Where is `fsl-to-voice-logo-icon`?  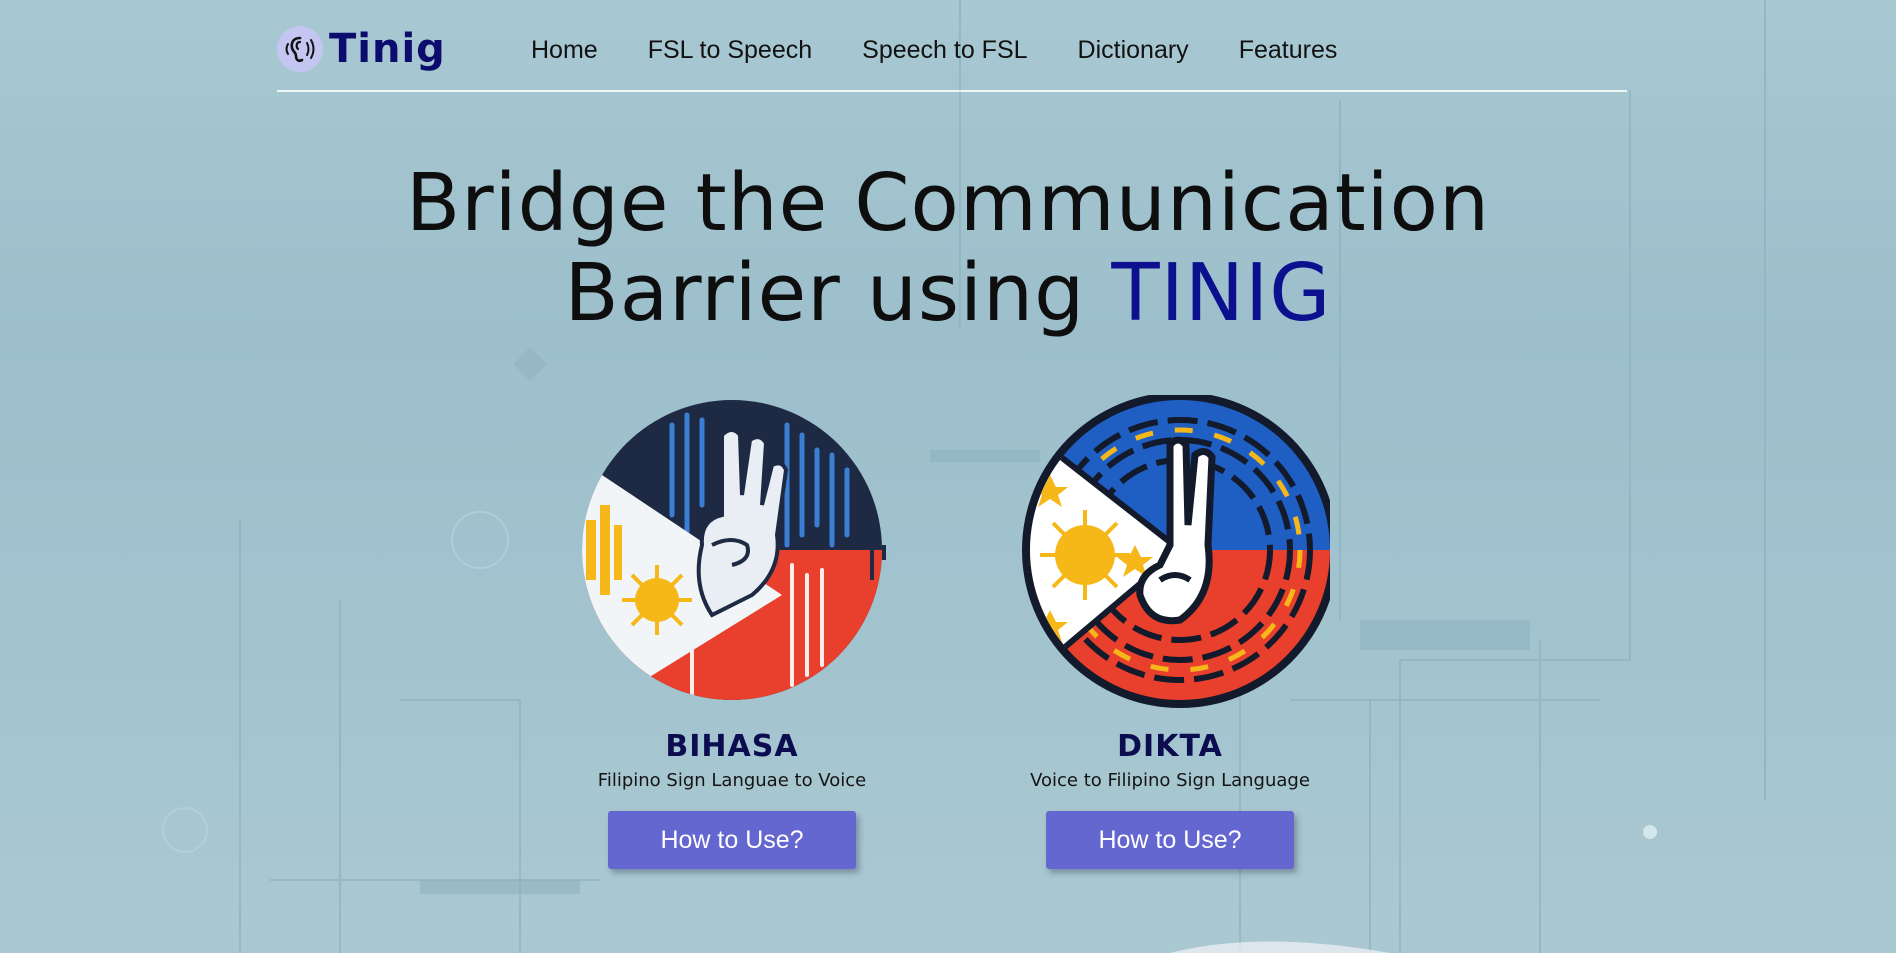 fsl-to-voice-logo-icon is located at coordinates (734, 550).